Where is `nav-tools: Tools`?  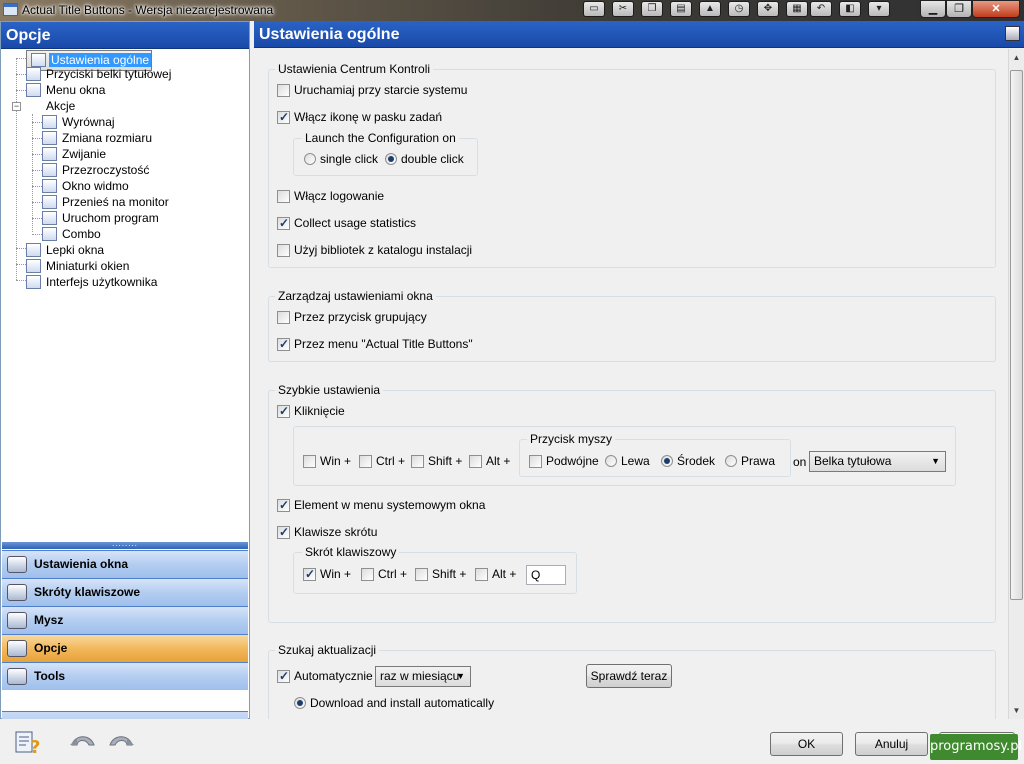 nav-tools: Tools is located at coordinates (125, 676).